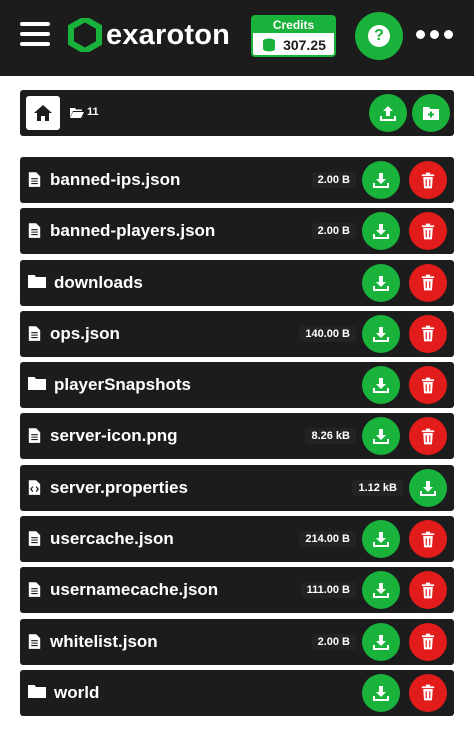  Describe the element at coordinates (115, 180) in the screenshot. I see `file-name: banned-ips.json` at that location.